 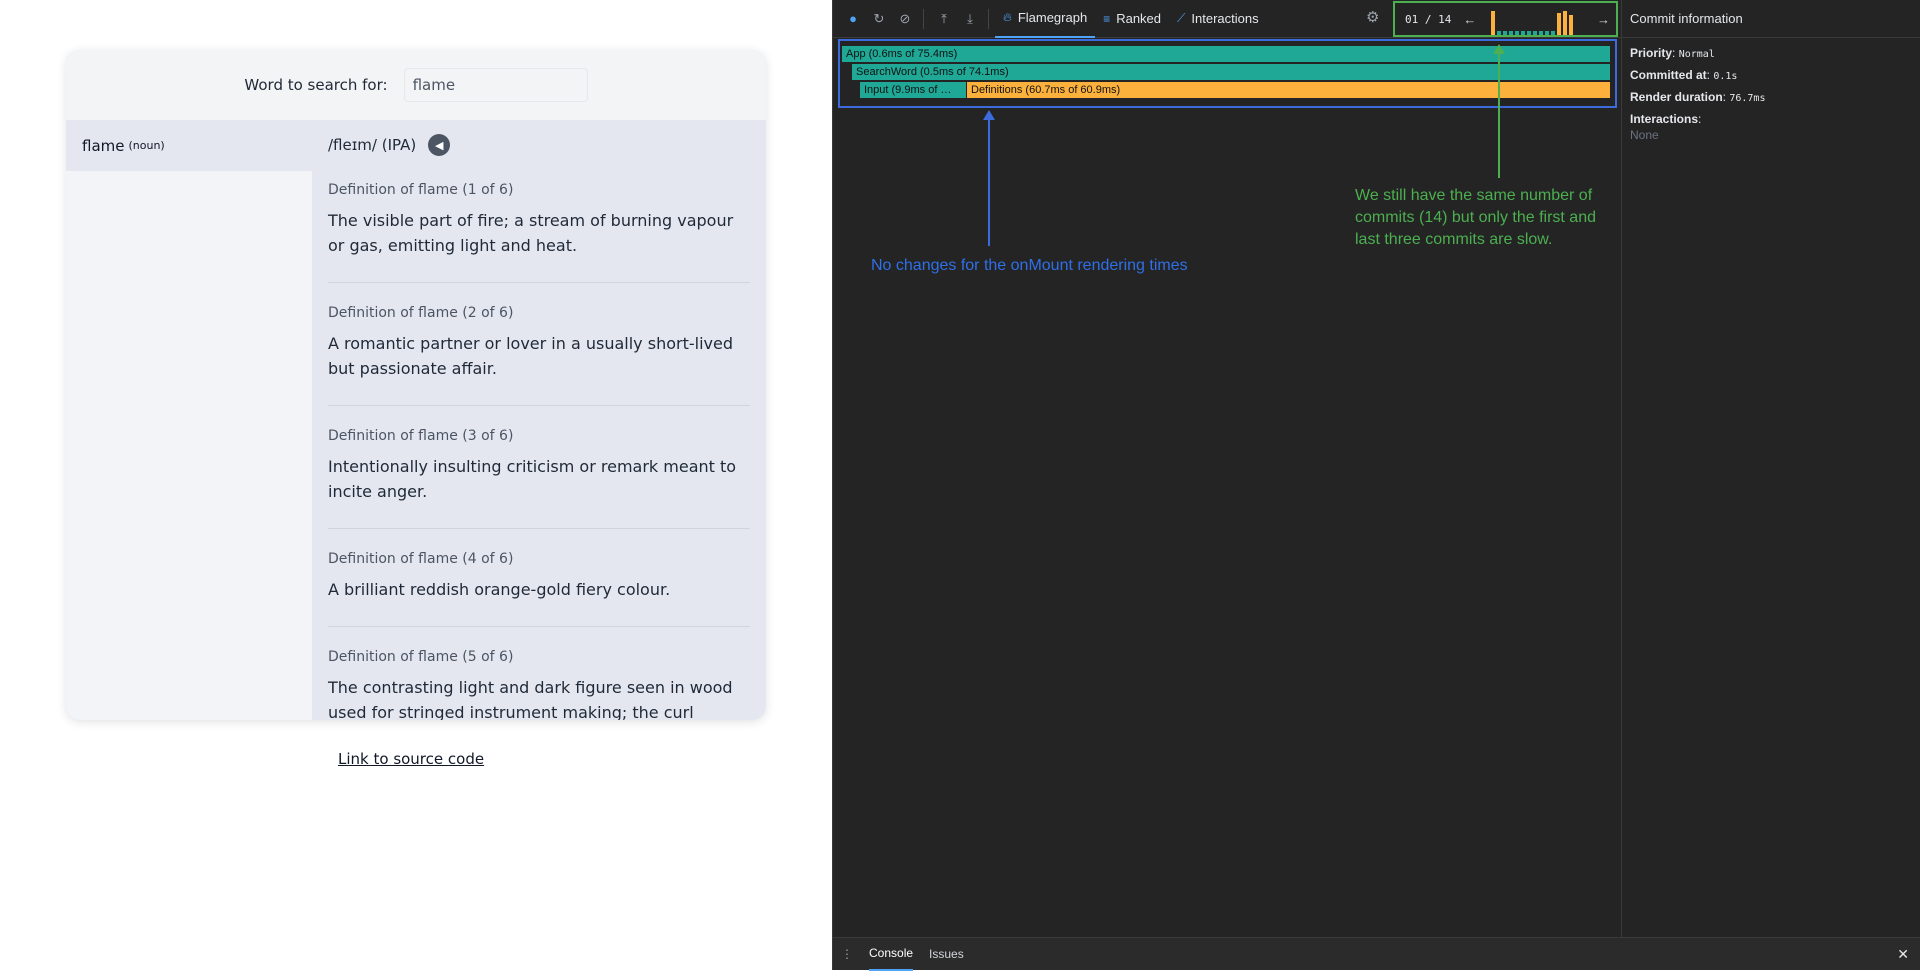 I want to click on tab-flamegraph: 🔥︎ Flamegraph, so click(x=1045, y=19).